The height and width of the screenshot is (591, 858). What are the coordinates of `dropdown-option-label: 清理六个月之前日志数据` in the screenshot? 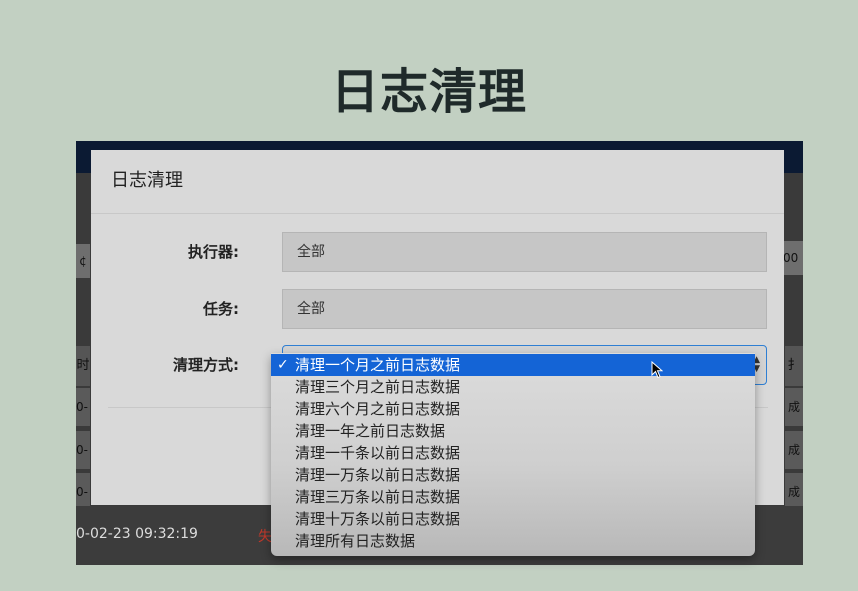 It's located at (378, 409).